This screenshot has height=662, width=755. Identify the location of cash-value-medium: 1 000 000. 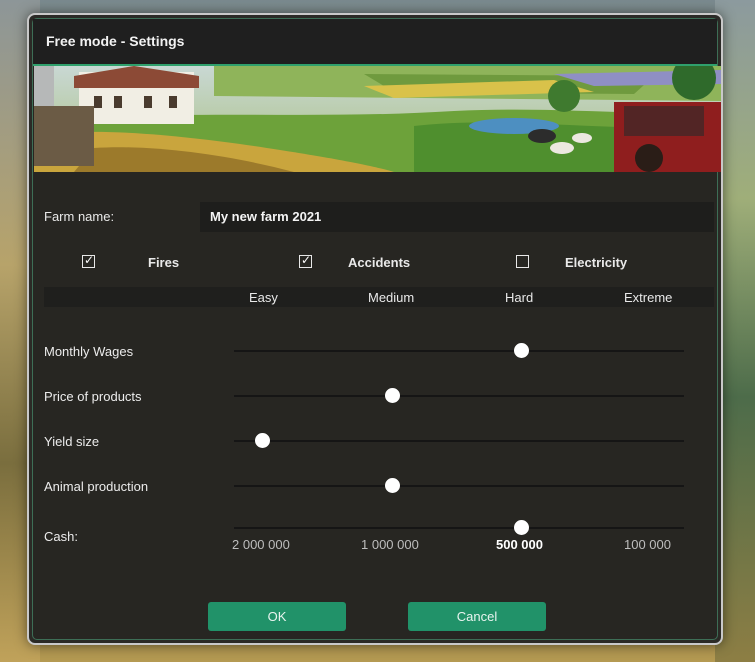
(390, 544).